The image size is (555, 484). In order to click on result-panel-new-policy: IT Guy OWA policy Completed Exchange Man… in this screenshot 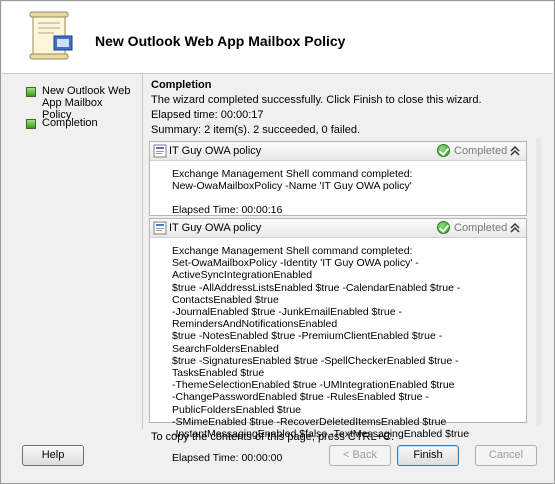, I will do `click(338, 178)`.